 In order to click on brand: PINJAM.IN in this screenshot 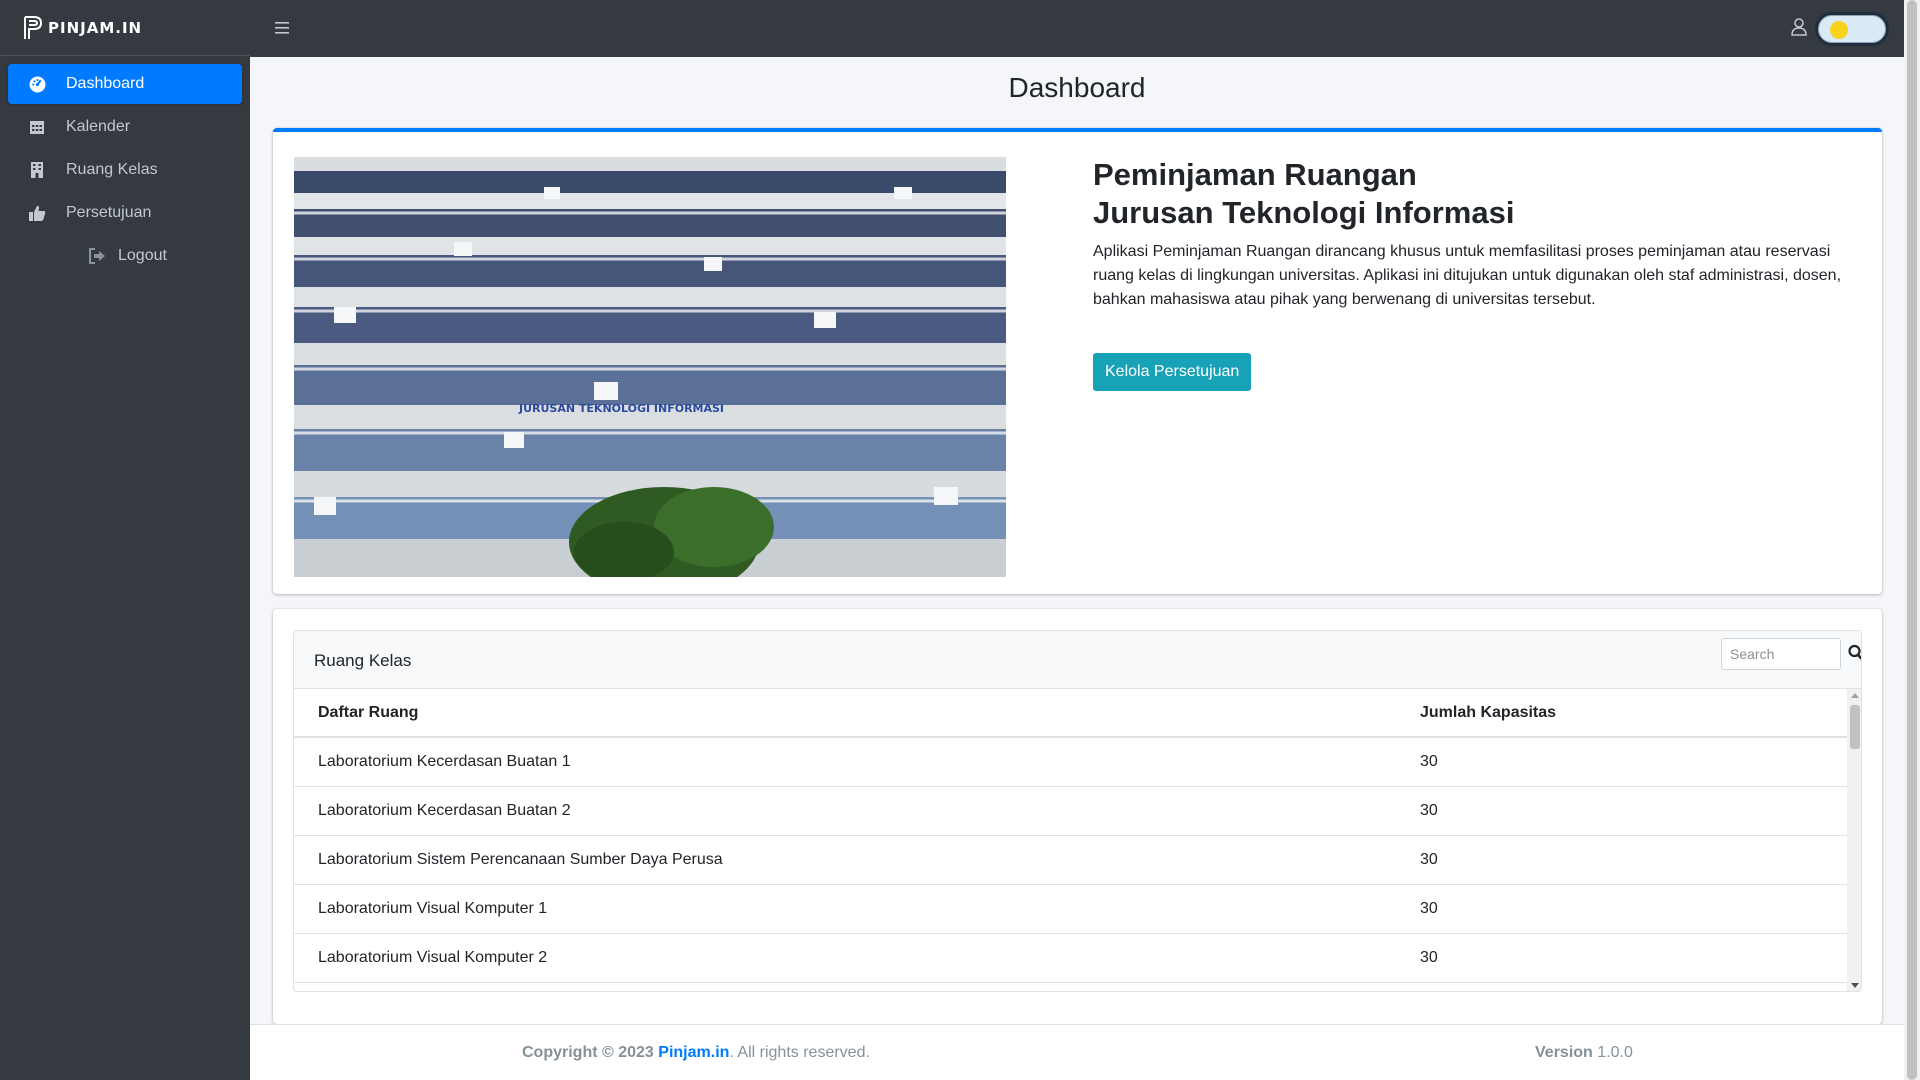, I will do `click(125, 28)`.